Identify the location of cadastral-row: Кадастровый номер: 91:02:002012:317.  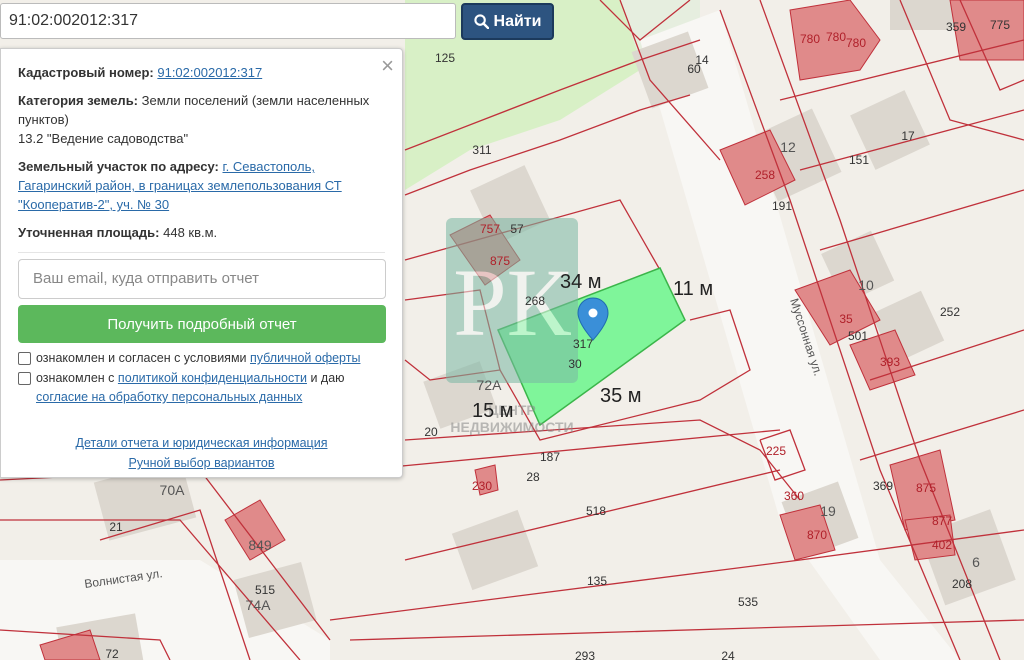
(201, 72).